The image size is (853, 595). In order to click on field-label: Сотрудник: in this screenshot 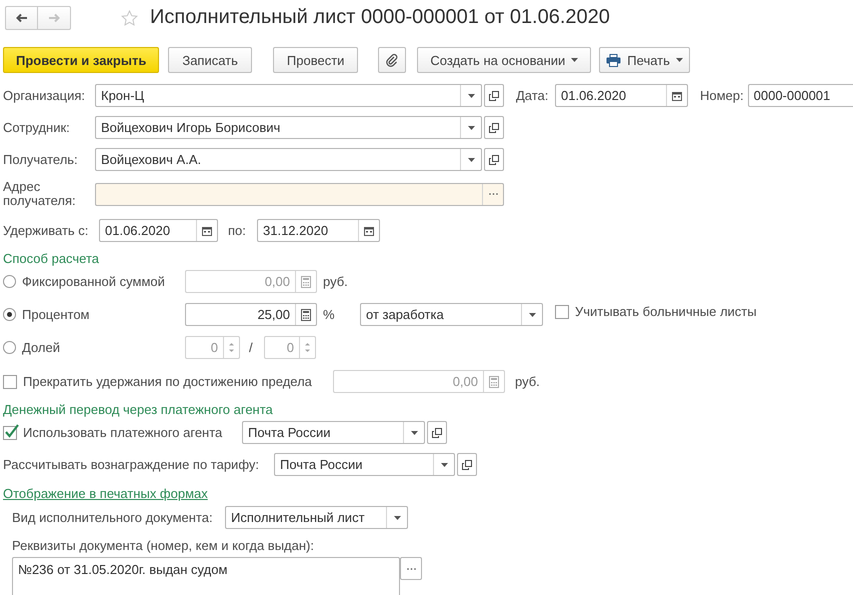, I will do `click(37, 127)`.